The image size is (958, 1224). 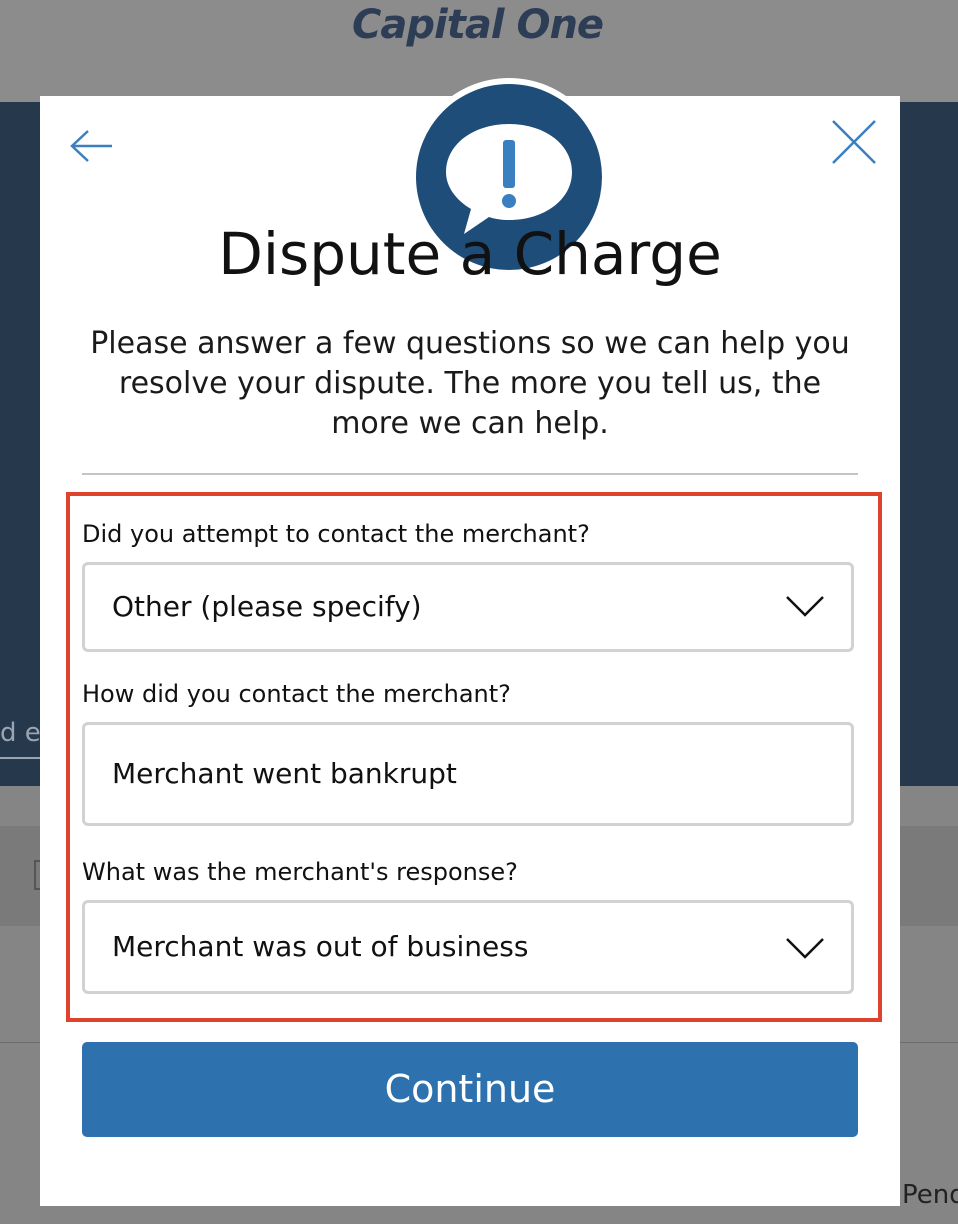 What do you see at coordinates (300, 872) in the screenshot?
I see `question-label-merchant-response: What was the merchant's response?` at bounding box center [300, 872].